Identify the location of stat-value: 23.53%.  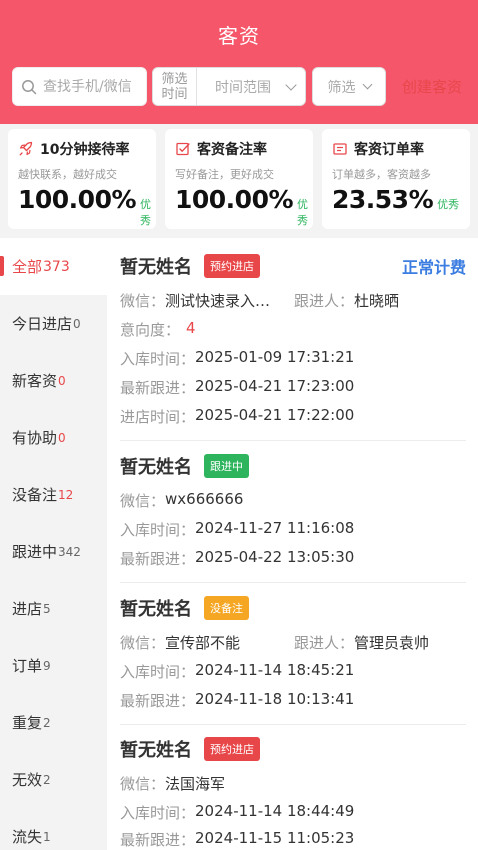
(383, 199).